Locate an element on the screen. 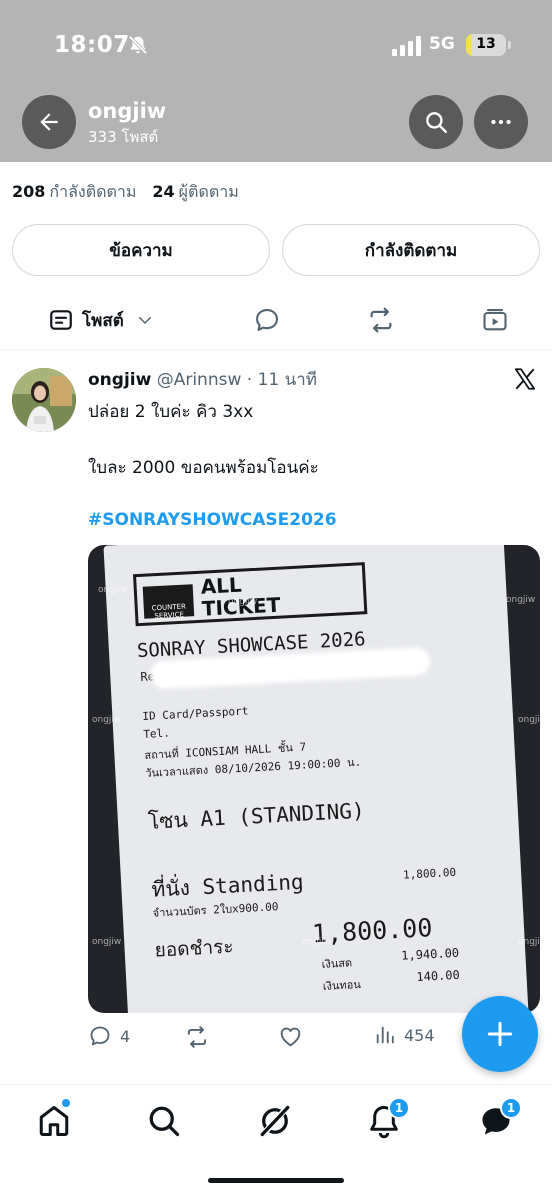 This screenshot has height=1200, width=552. reply-count: 4 is located at coordinates (125, 1036).